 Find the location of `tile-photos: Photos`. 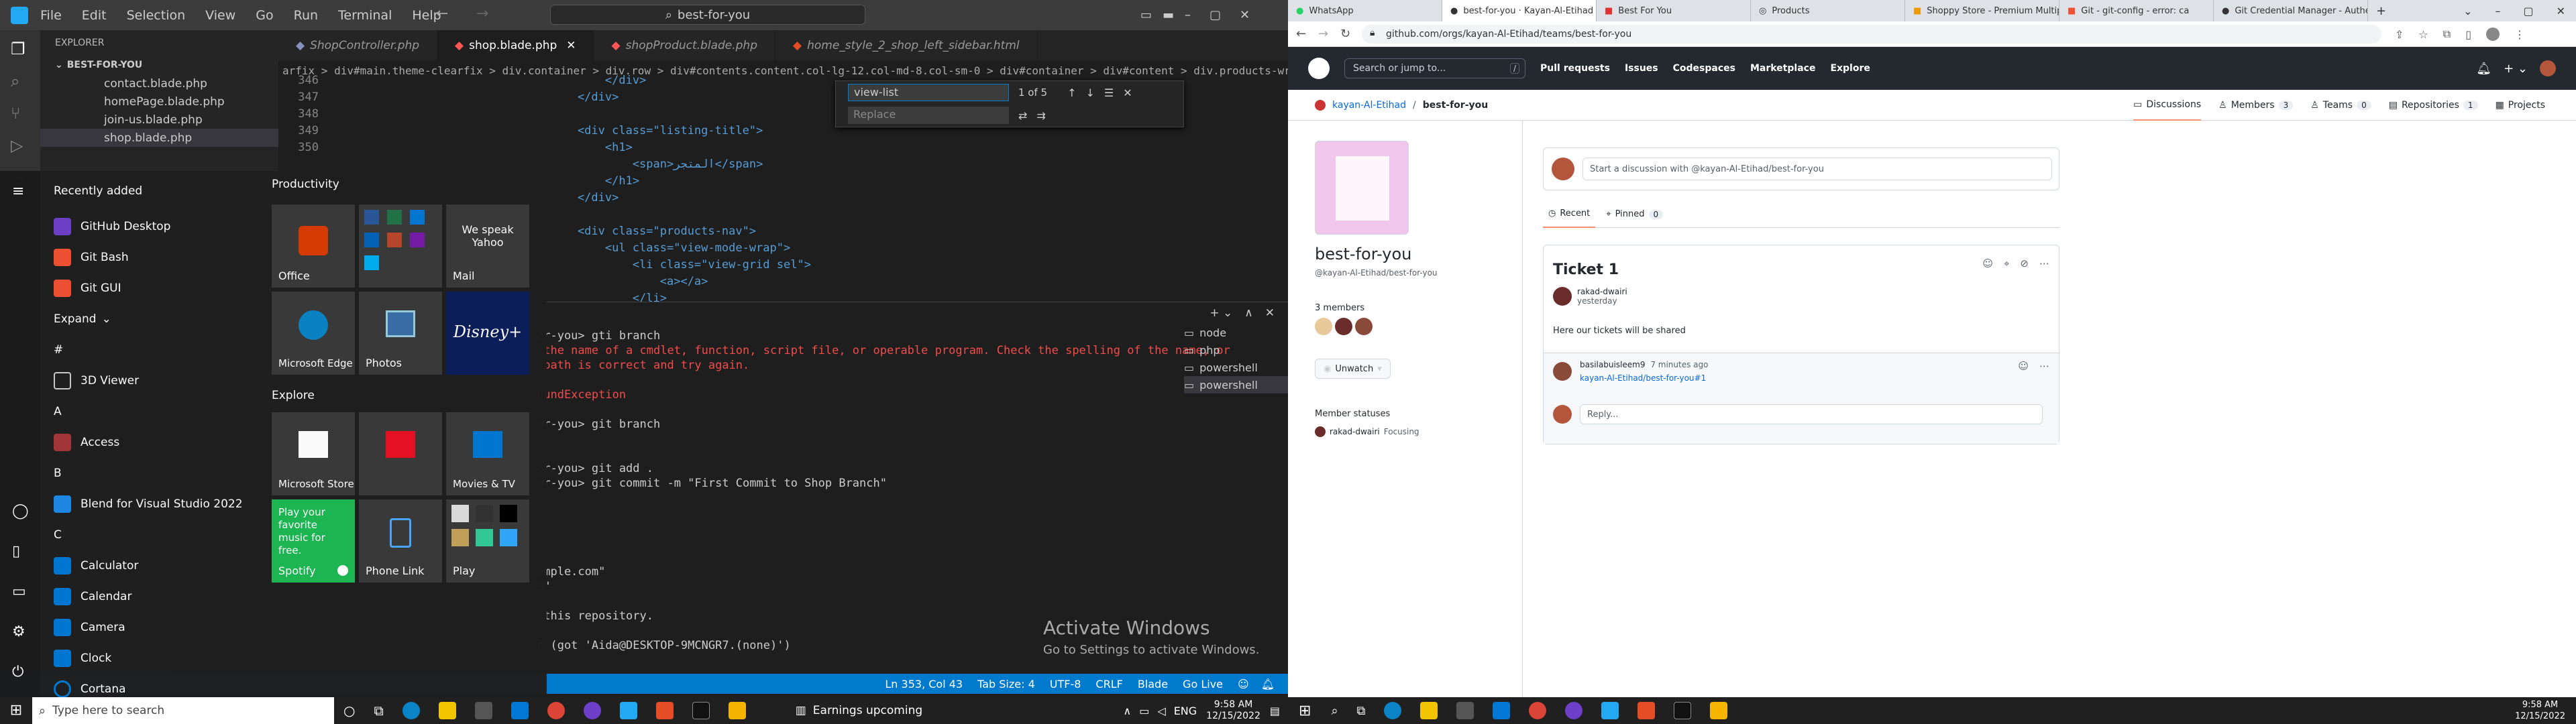

tile-photos: Photos is located at coordinates (400, 333).